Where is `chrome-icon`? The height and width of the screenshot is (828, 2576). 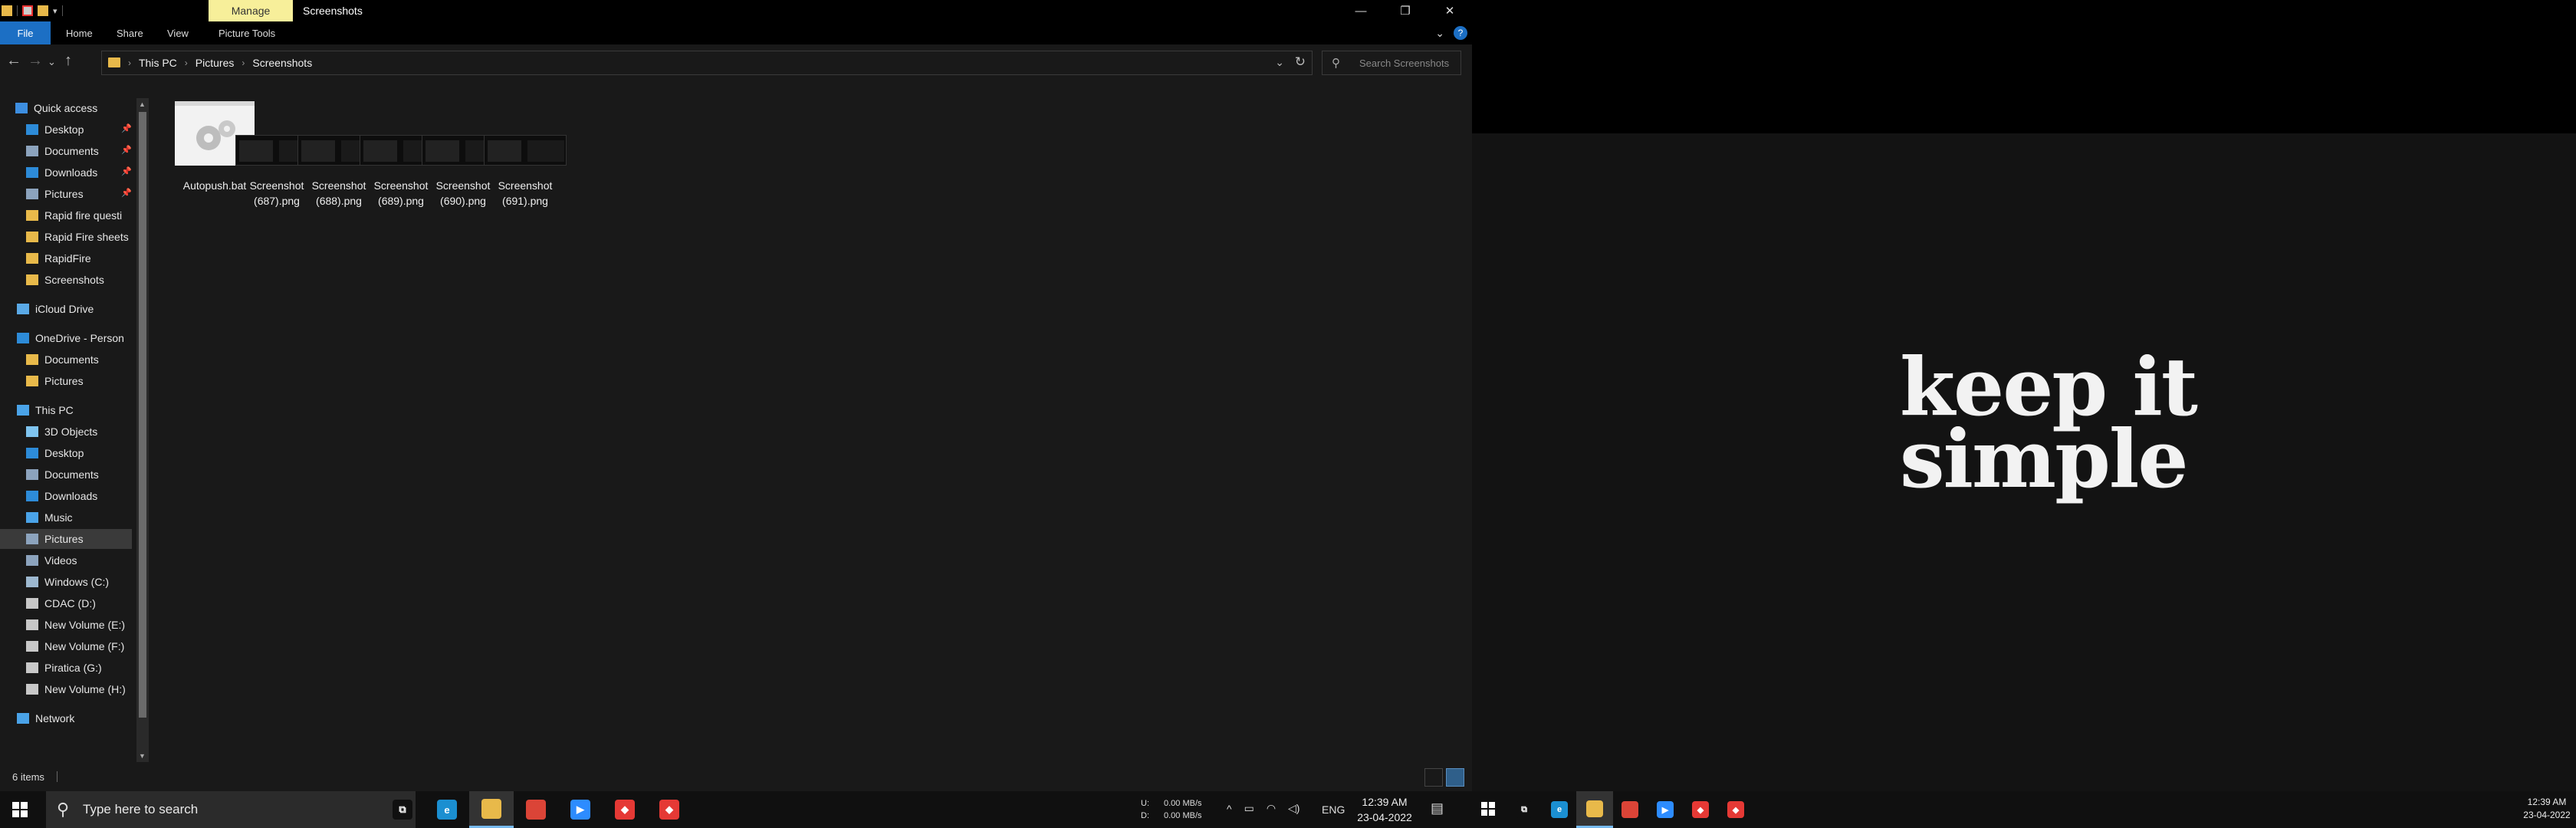 chrome-icon is located at coordinates (536, 810).